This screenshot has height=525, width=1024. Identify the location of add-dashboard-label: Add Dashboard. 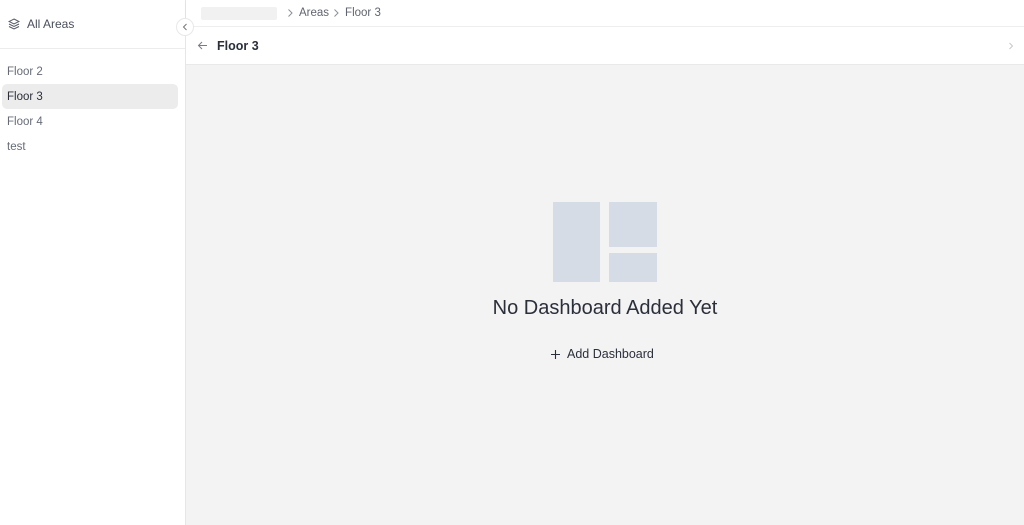
(610, 354).